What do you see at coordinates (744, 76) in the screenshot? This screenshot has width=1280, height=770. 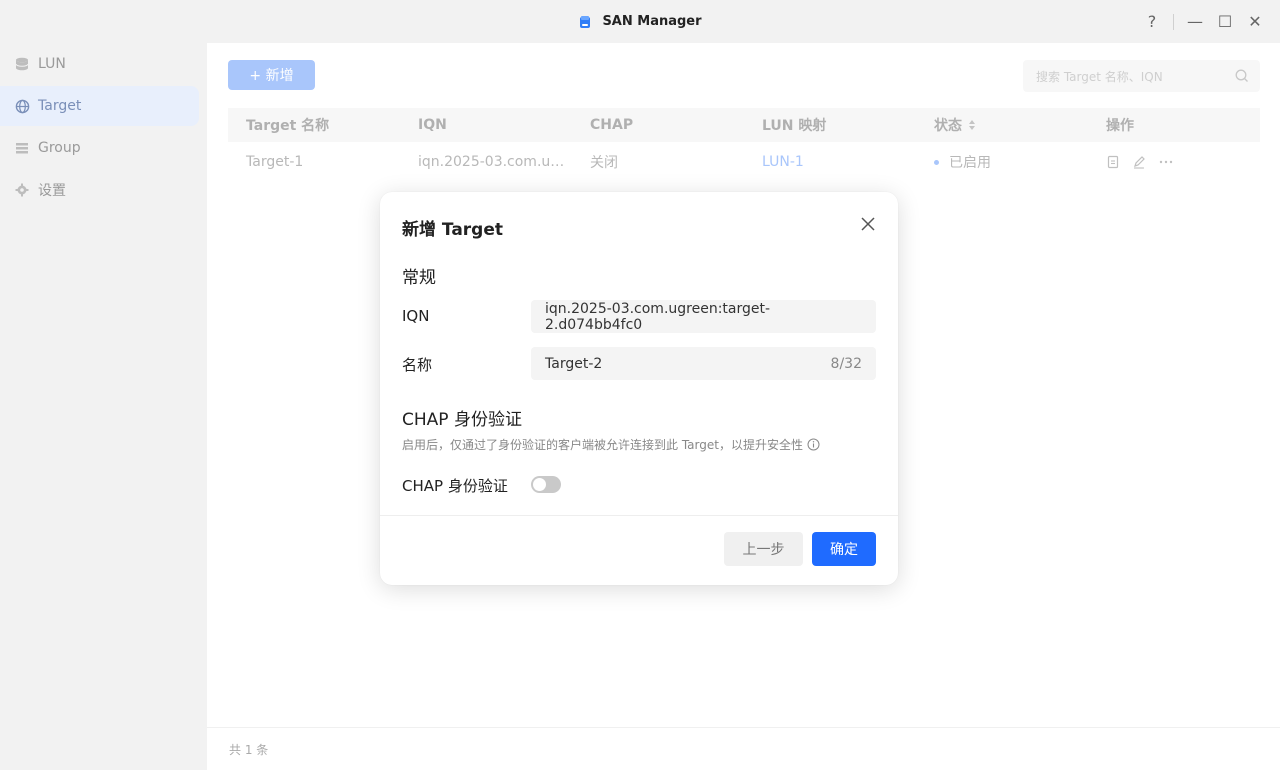 I see `toolbar: + 新增 搜索 Target 名称、IQN` at bounding box center [744, 76].